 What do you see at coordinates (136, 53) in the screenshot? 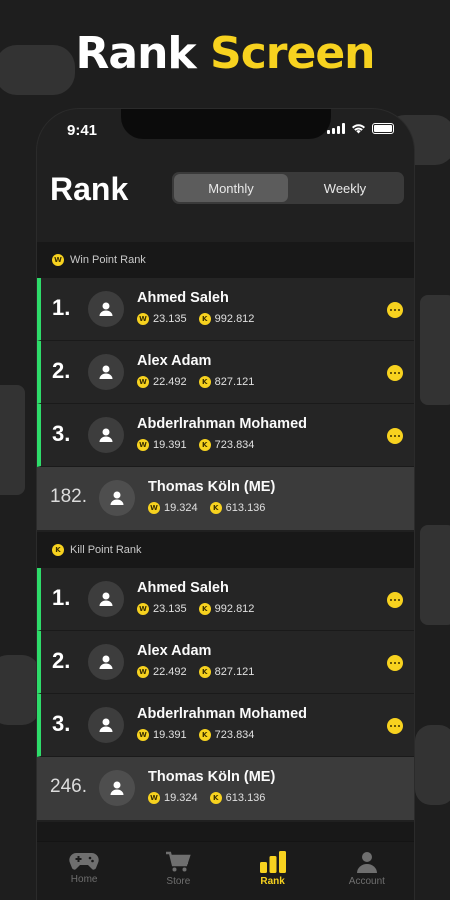
I see `promo-title-word-1: Rank` at bounding box center [136, 53].